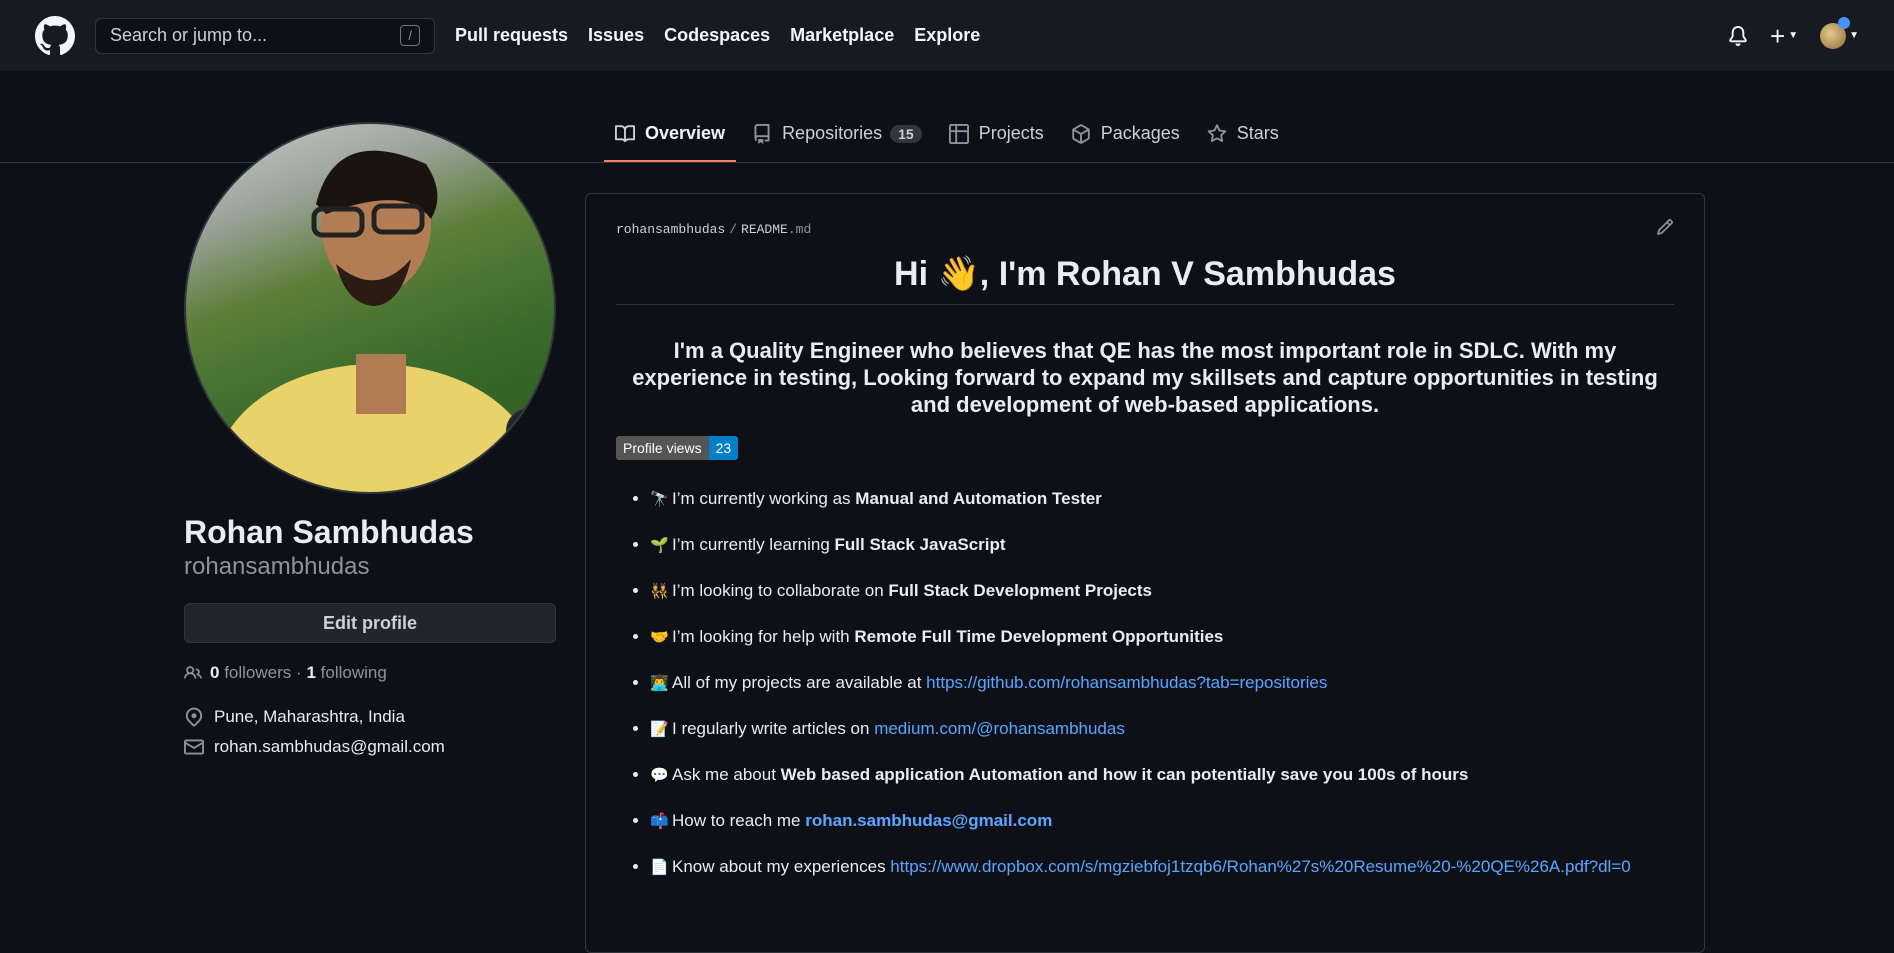 This screenshot has height=953, width=1894. Describe the element at coordinates (920, 544) in the screenshot. I see `list-item-strong: Full Stack JavaScript` at that location.